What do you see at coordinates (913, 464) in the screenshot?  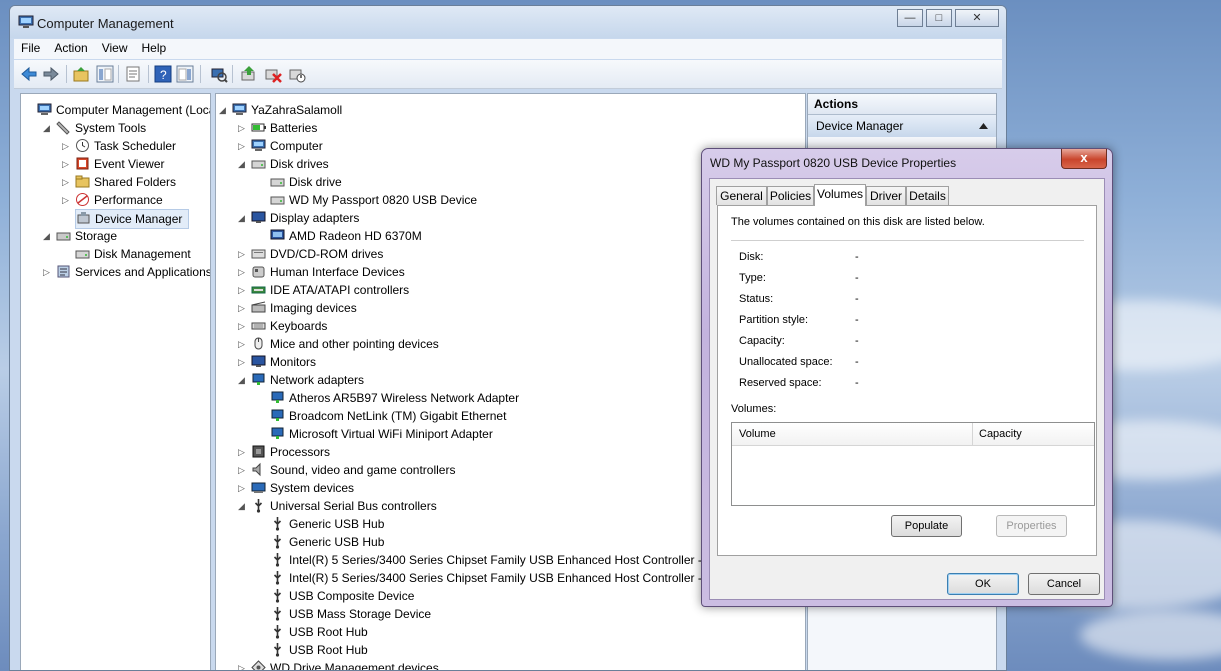 I see `volumes-list: Volume Capacity` at bounding box center [913, 464].